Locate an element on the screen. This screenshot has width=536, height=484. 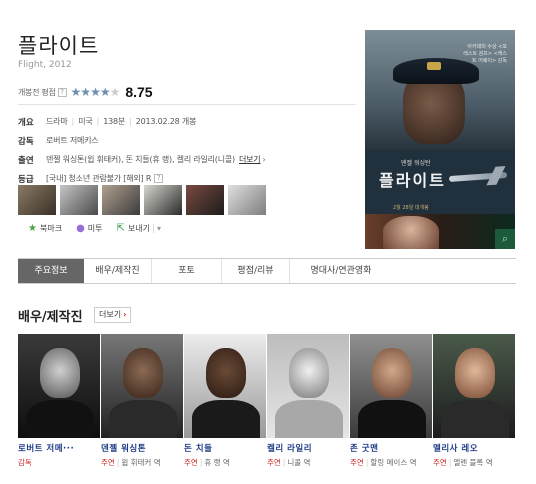
share-button: ⇱ 보내기 ▾ is located at coordinates (139, 228).